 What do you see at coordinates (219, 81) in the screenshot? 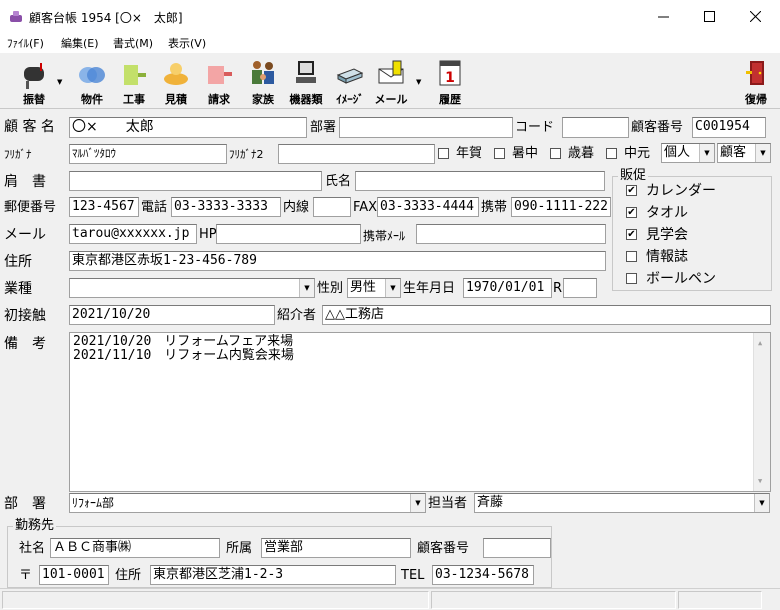
I see `invoice-button: 請求` at bounding box center [219, 81].